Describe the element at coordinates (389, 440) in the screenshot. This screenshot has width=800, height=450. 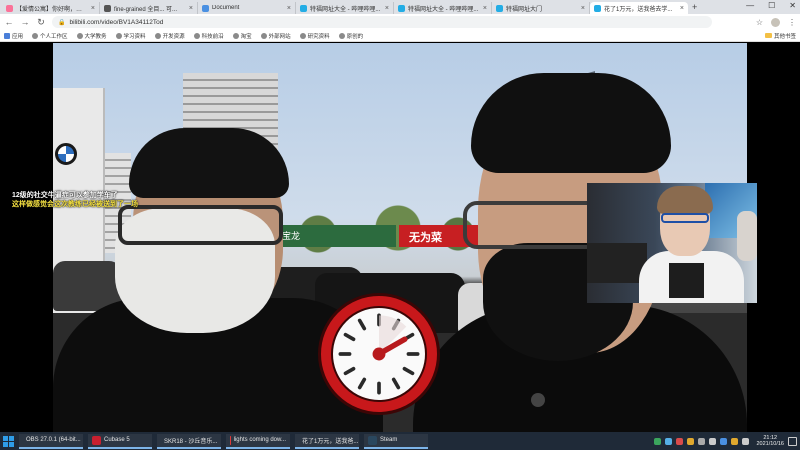
I see `taskbar-app-label: Steam` at that location.